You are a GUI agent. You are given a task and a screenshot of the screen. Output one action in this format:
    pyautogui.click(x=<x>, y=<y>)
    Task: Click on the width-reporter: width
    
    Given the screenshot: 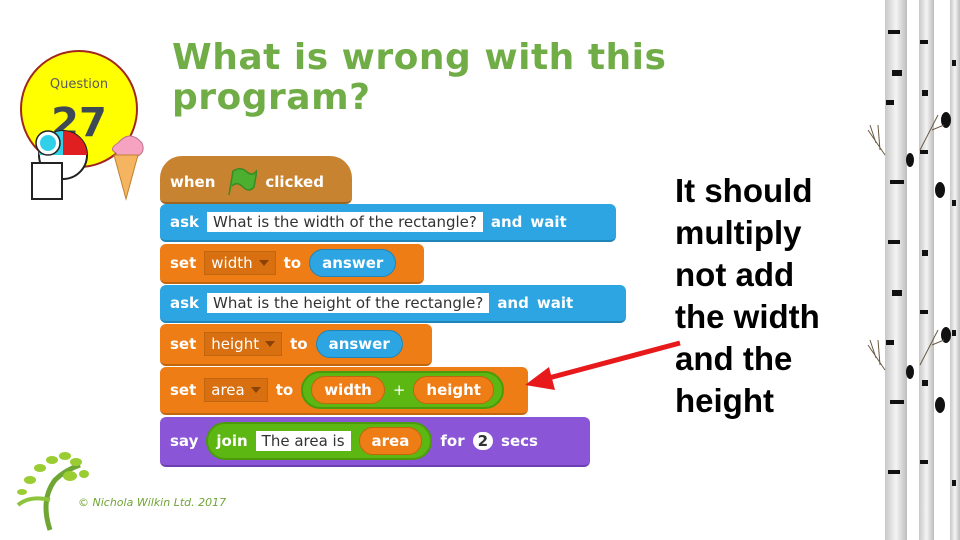 What is the action you would take?
    pyautogui.click(x=348, y=390)
    